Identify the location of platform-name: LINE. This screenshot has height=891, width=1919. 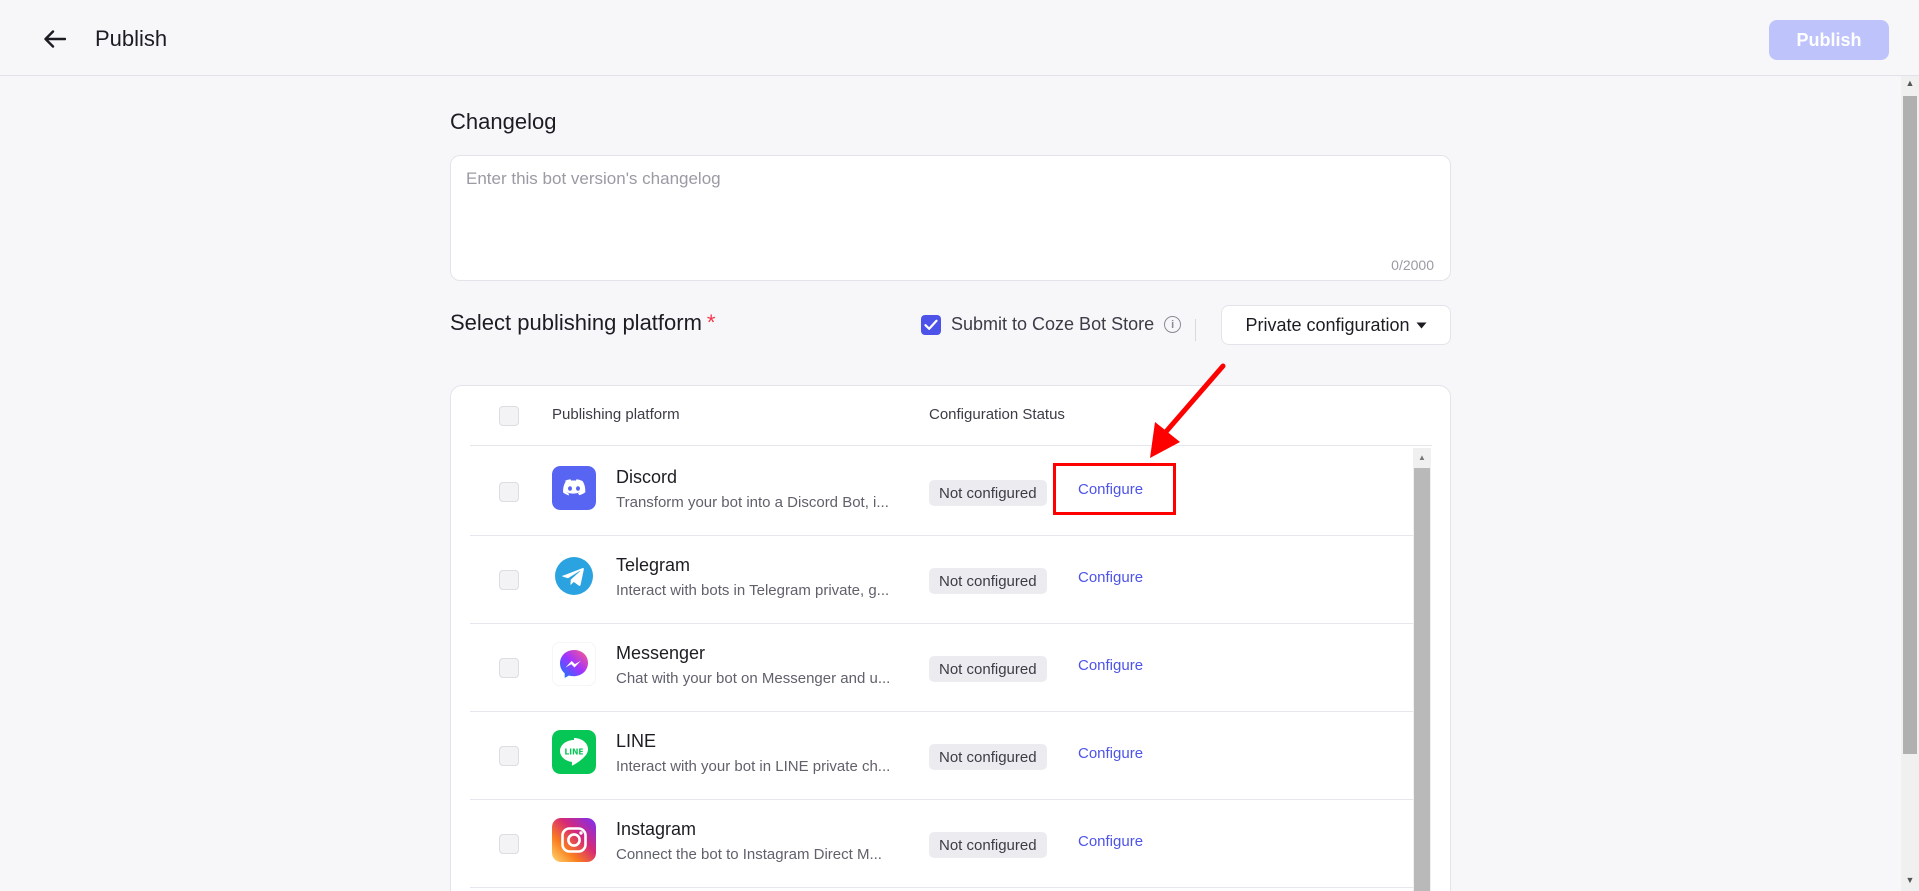
(636, 741).